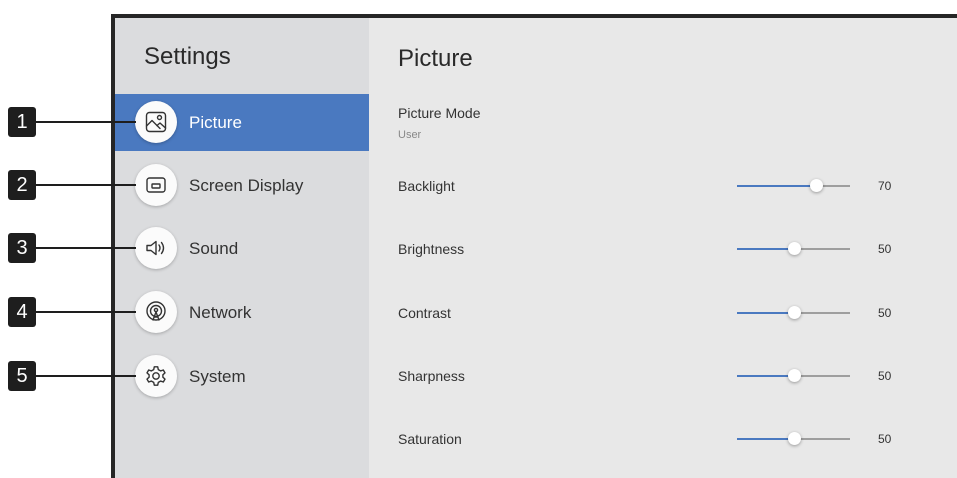  I want to click on setting-row-saturation: Saturation 50, so click(663, 439).